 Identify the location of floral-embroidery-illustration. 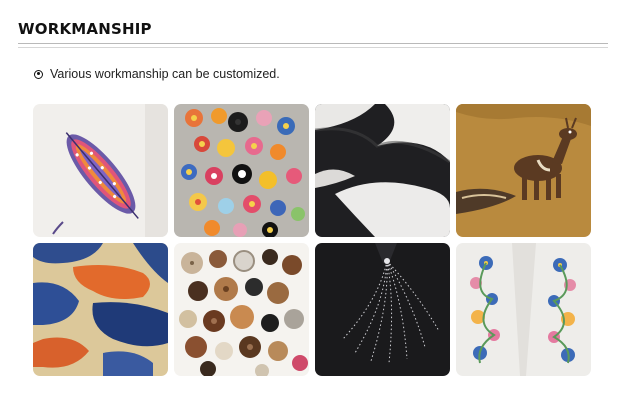
(523, 309).